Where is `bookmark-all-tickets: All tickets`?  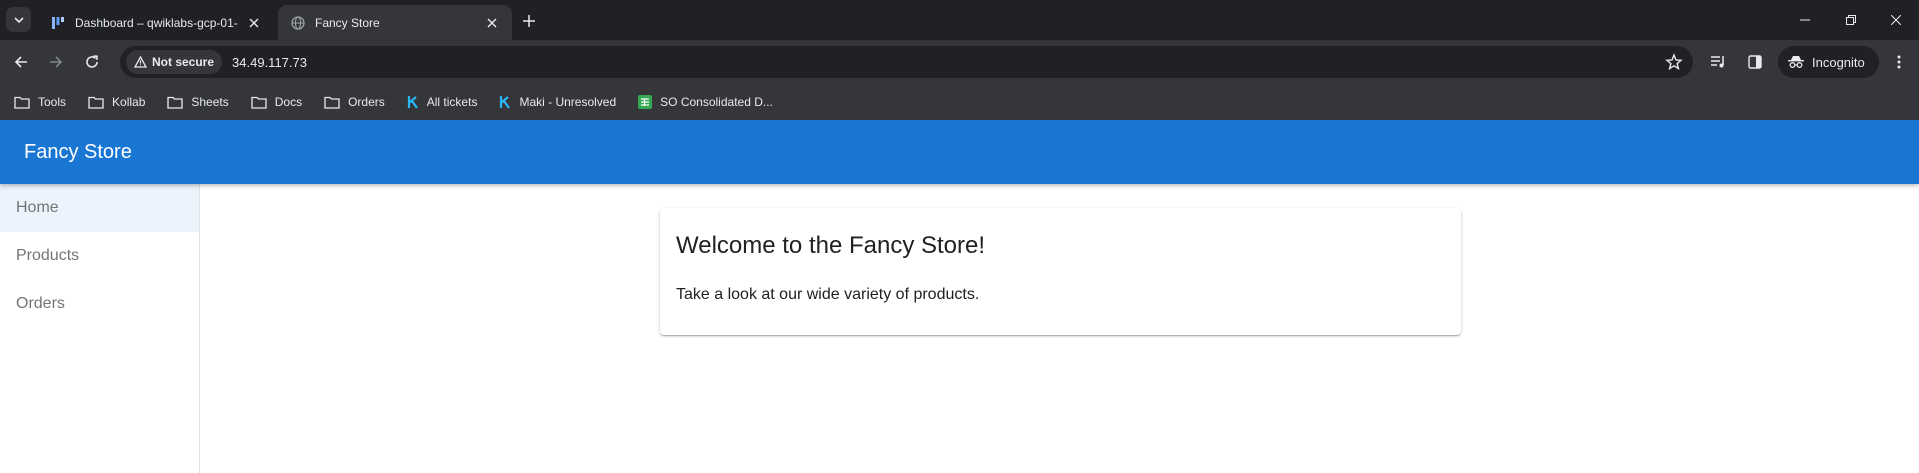
bookmark-all-tickets: All tickets is located at coordinates (442, 102).